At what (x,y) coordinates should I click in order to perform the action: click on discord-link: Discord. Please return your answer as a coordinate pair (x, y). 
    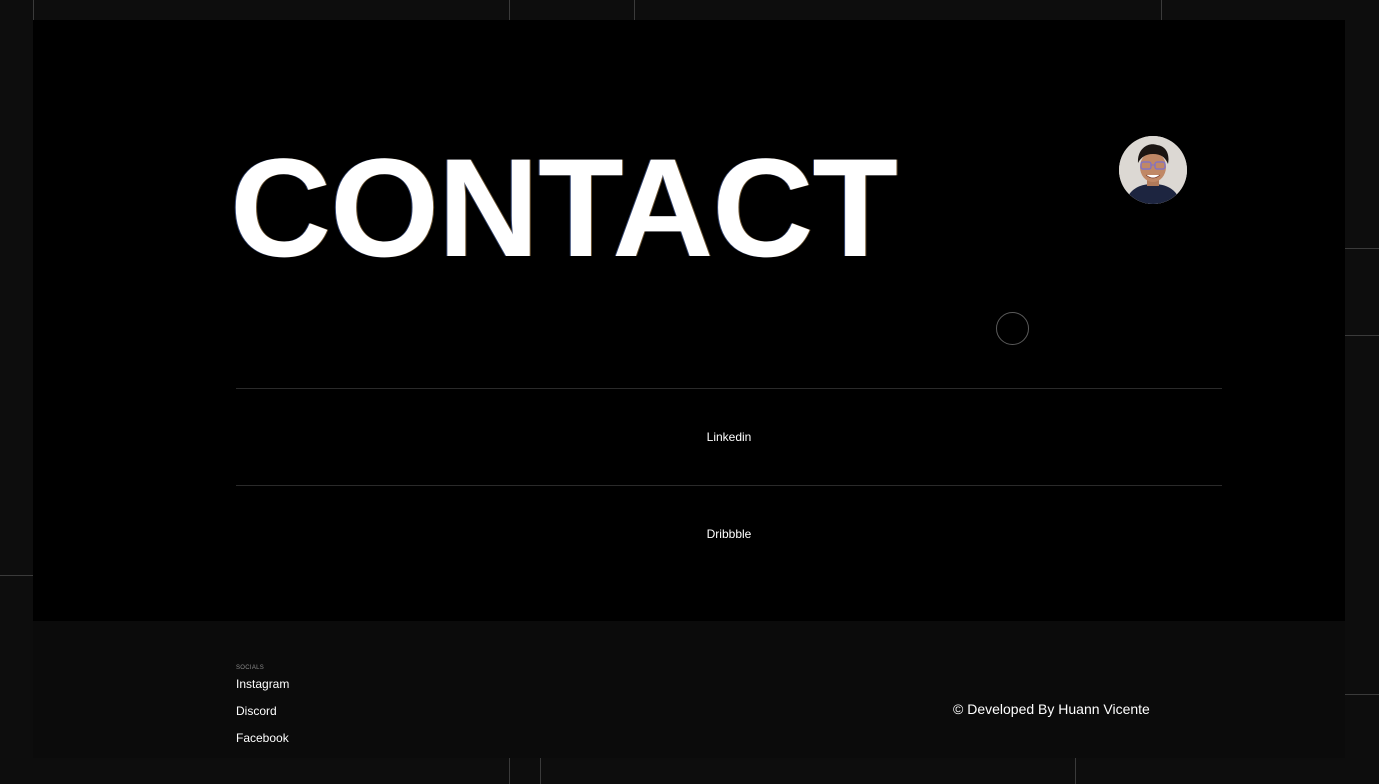
    Looking at the image, I should click on (256, 711).